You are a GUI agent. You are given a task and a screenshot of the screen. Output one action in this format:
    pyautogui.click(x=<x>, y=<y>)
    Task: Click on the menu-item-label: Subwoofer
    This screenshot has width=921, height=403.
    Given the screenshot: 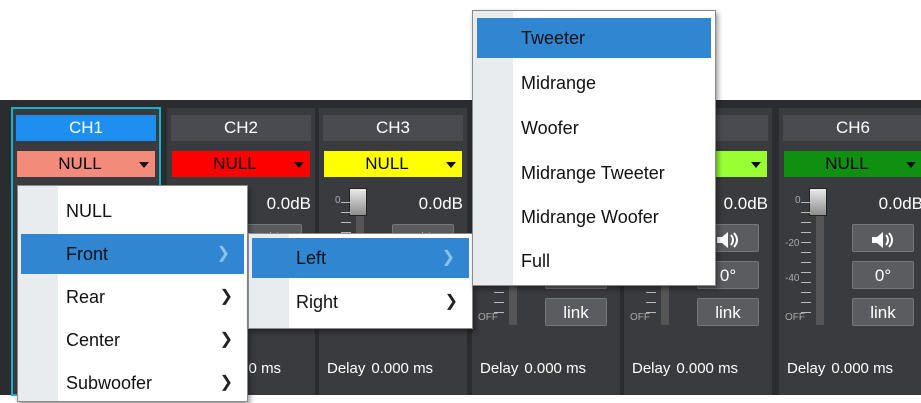 What is the action you would take?
    pyautogui.click(x=109, y=383)
    